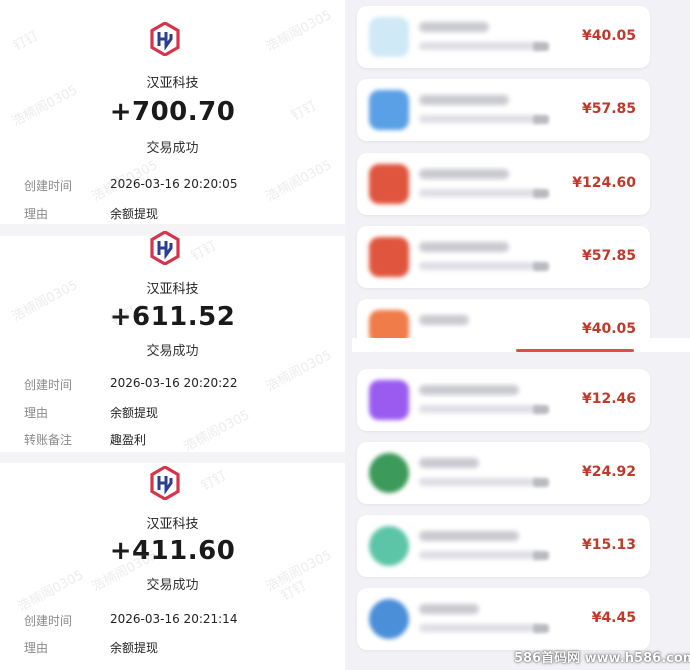  What do you see at coordinates (172, 112) in the screenshot?
I see `amount: +700.70` at bounding box center [172, 112].